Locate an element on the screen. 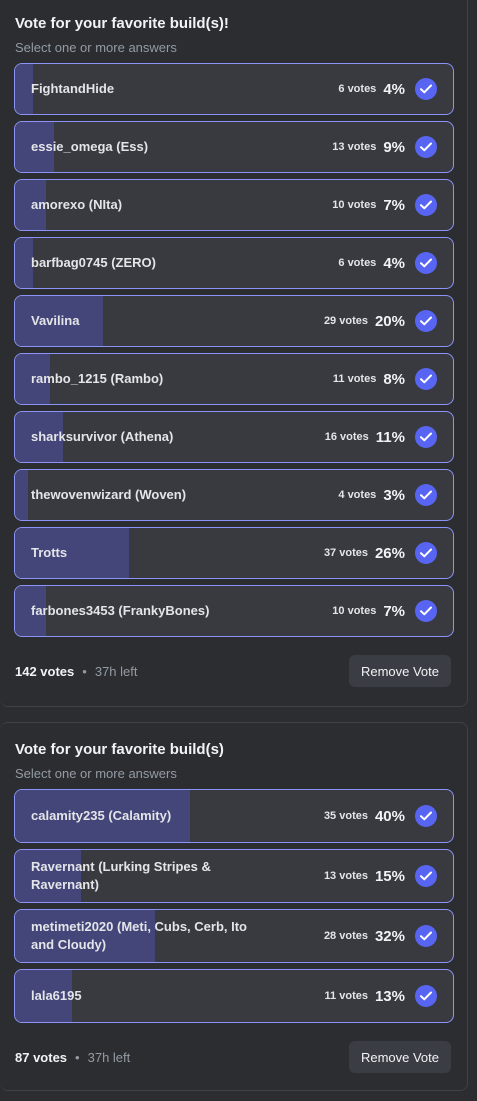 The height and width of the screenshot is (1101, 477). answer-percent: 3% is located at coordinates (394, 495).